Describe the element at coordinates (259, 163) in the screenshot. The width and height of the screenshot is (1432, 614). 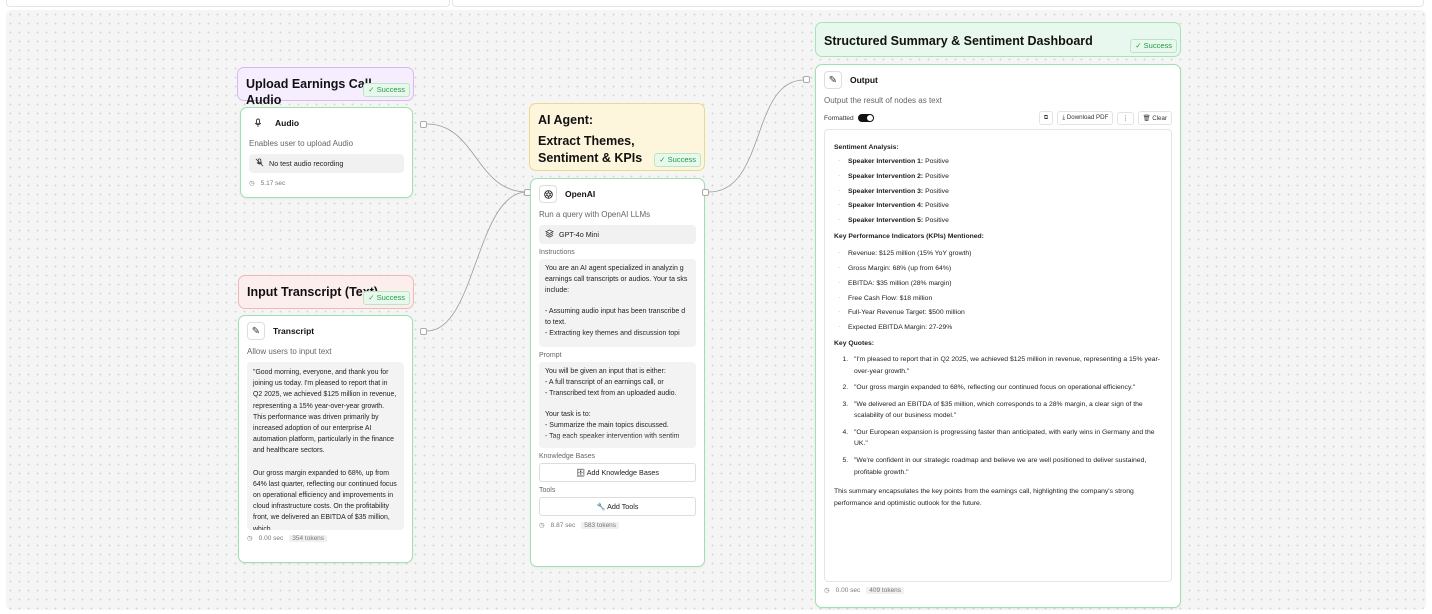
I see `microphone-off-icon` at that location.